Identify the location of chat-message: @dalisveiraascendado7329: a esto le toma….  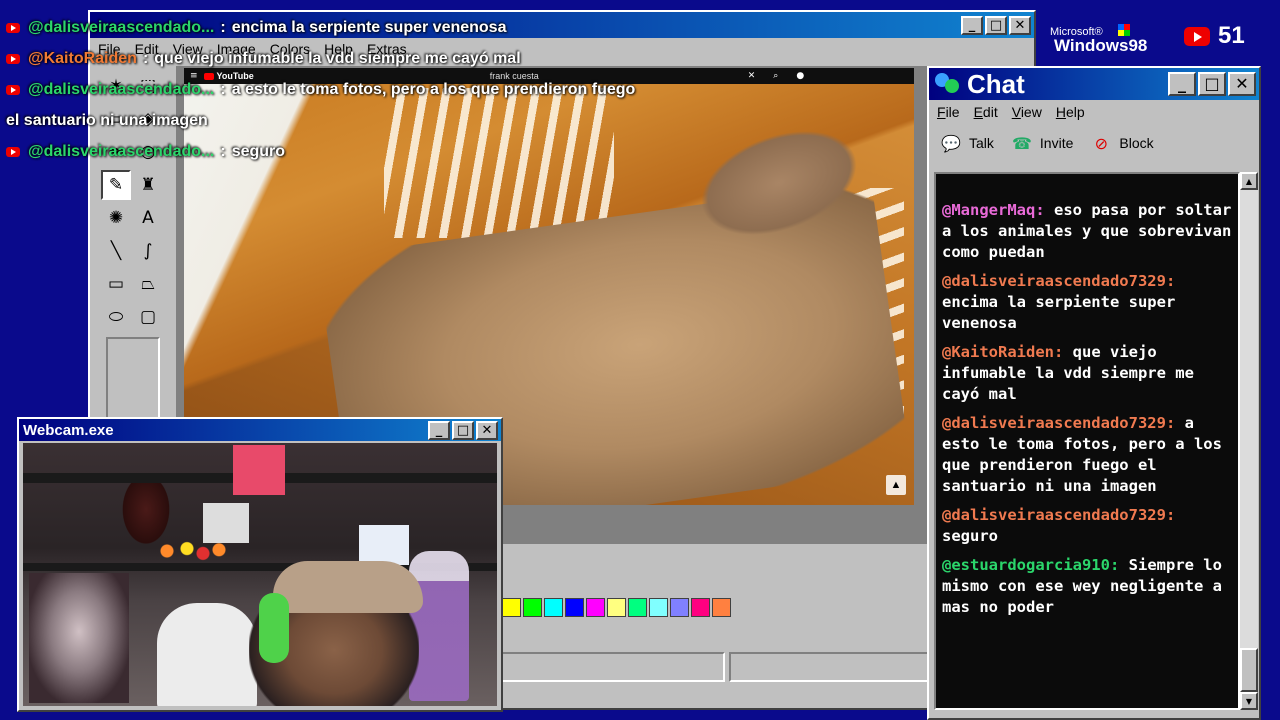
(1087, 455).